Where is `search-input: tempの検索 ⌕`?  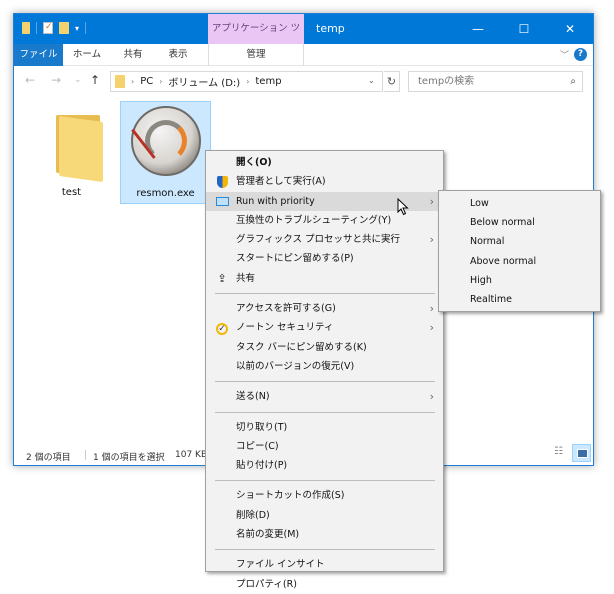 search-input: tempの検索 ⌕ is located at coordinates (495, 81).